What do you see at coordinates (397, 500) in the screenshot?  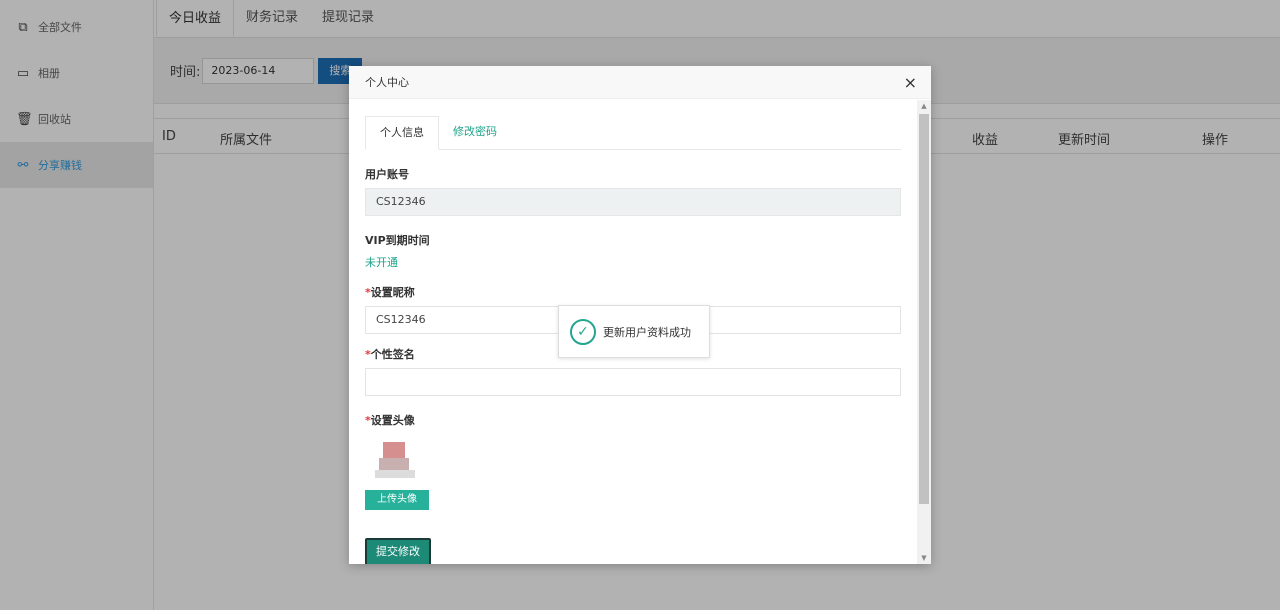 I see `upload-avatar-button: 上传头像` at bounding box center [397, 500].